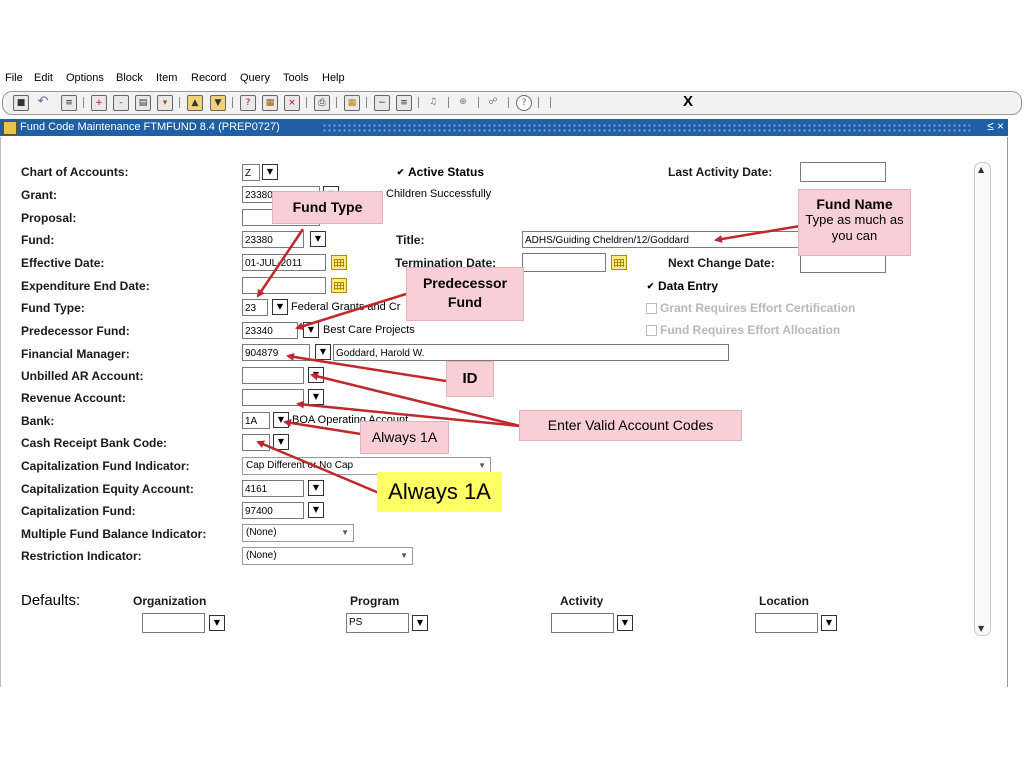 Image resolution: width=1024 pixels, height=768 pixels. Describe the element at coordinates (446, 172) in the screenshot. I see `active-status-label: Active Status` at that location.